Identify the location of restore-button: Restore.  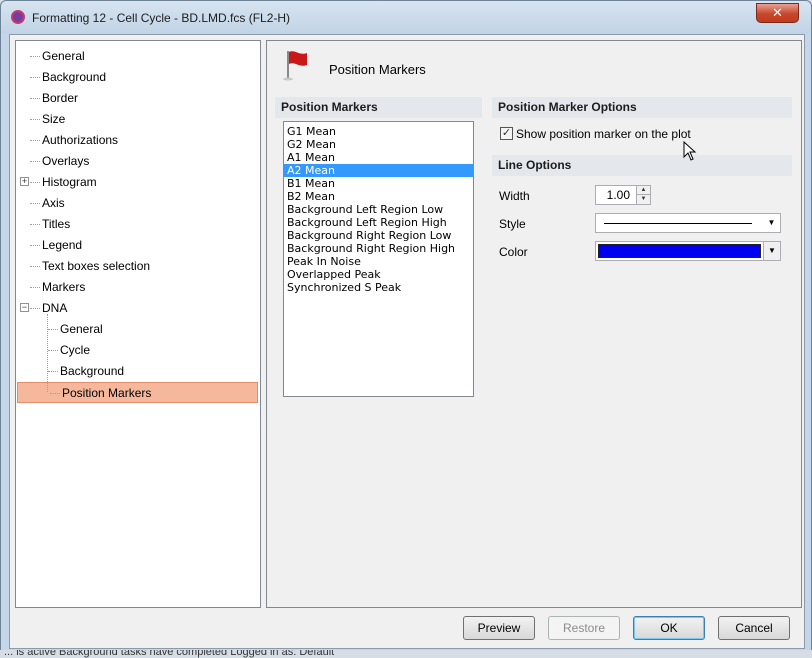
(584, 628).